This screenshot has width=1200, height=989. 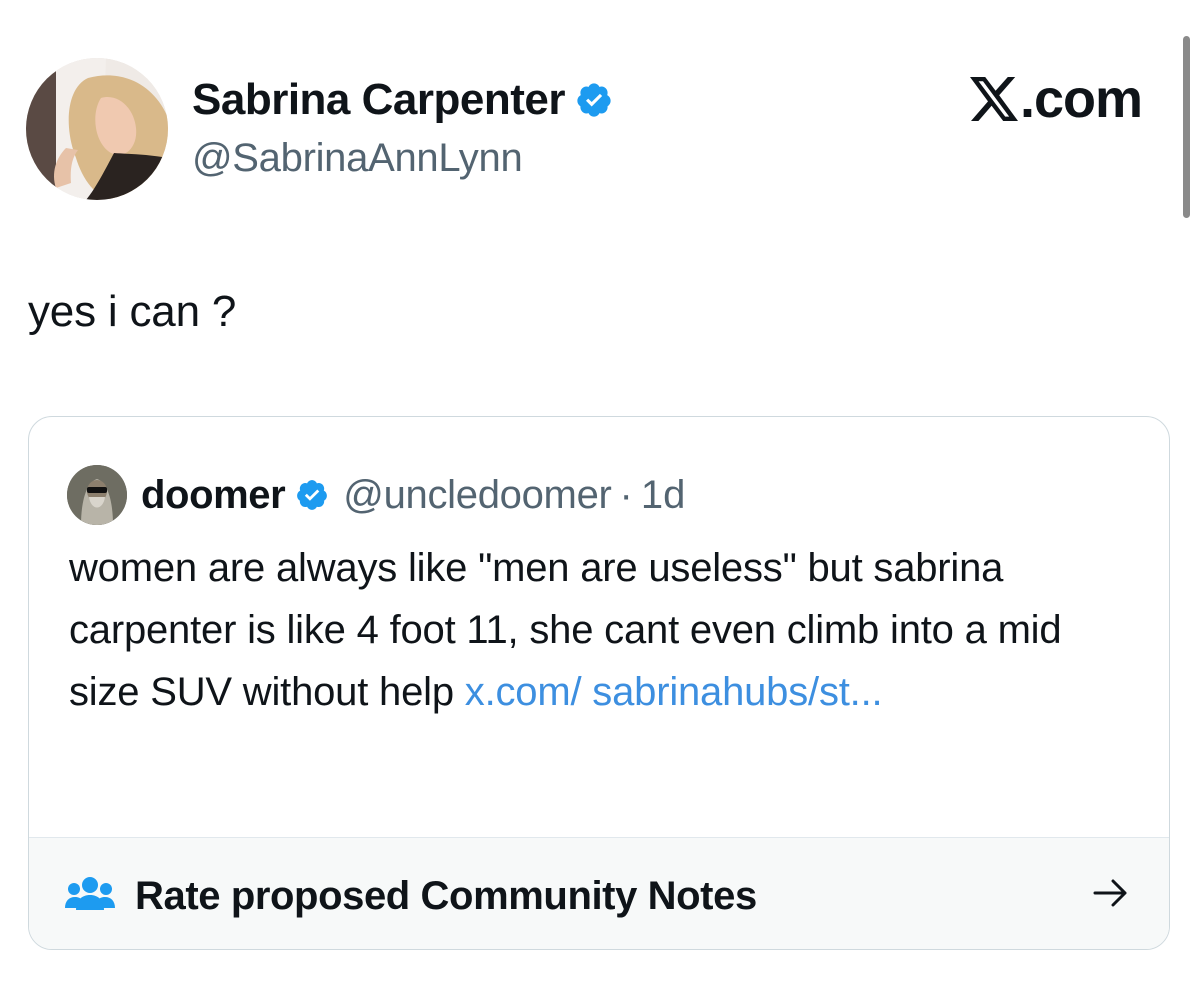 I want to click on author-avatar, so click(x=97, y=129).